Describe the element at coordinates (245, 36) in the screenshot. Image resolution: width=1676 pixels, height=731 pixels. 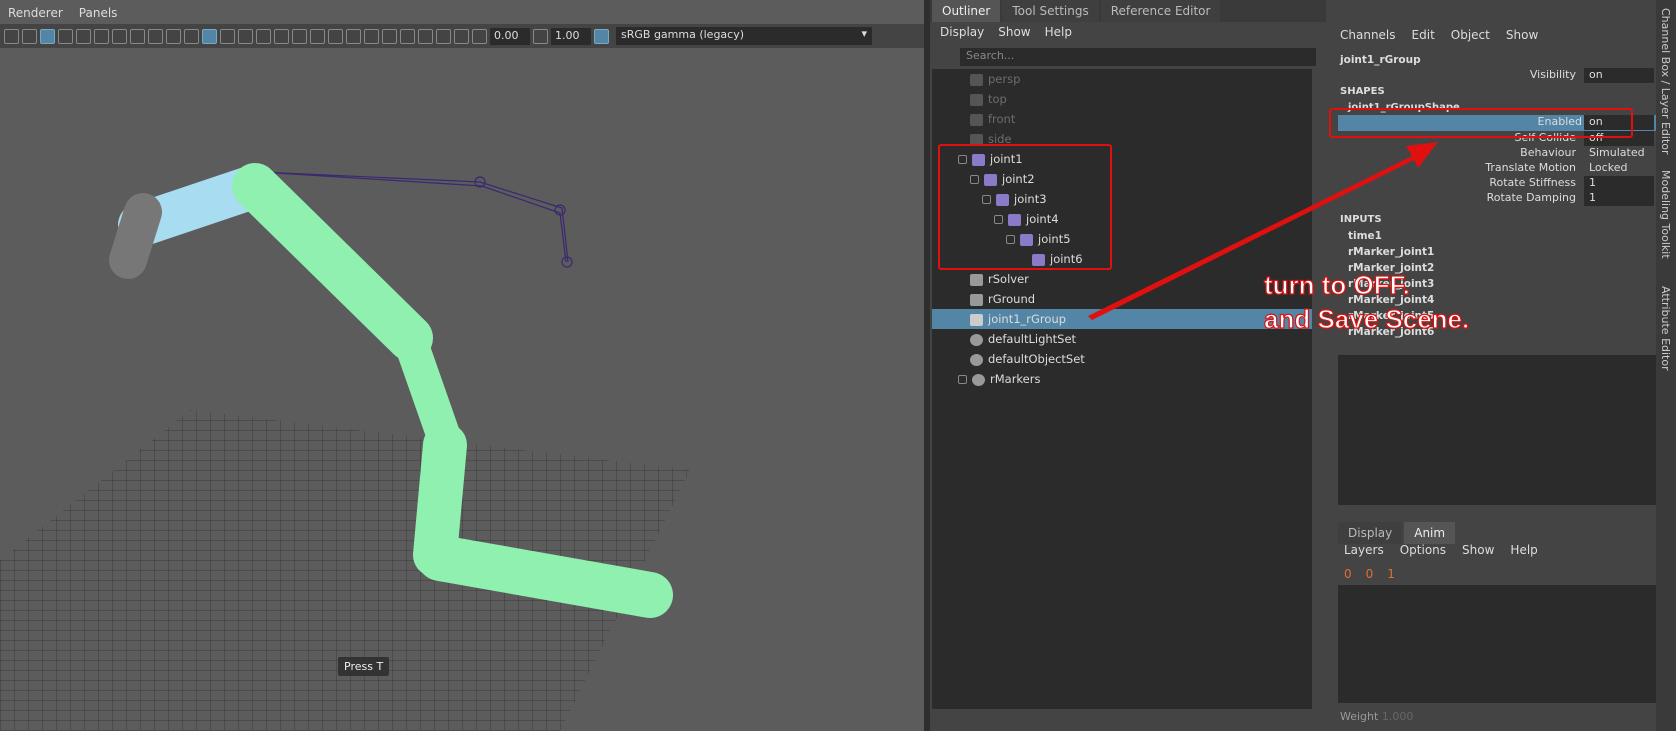
I see `xray-icon` at that location.